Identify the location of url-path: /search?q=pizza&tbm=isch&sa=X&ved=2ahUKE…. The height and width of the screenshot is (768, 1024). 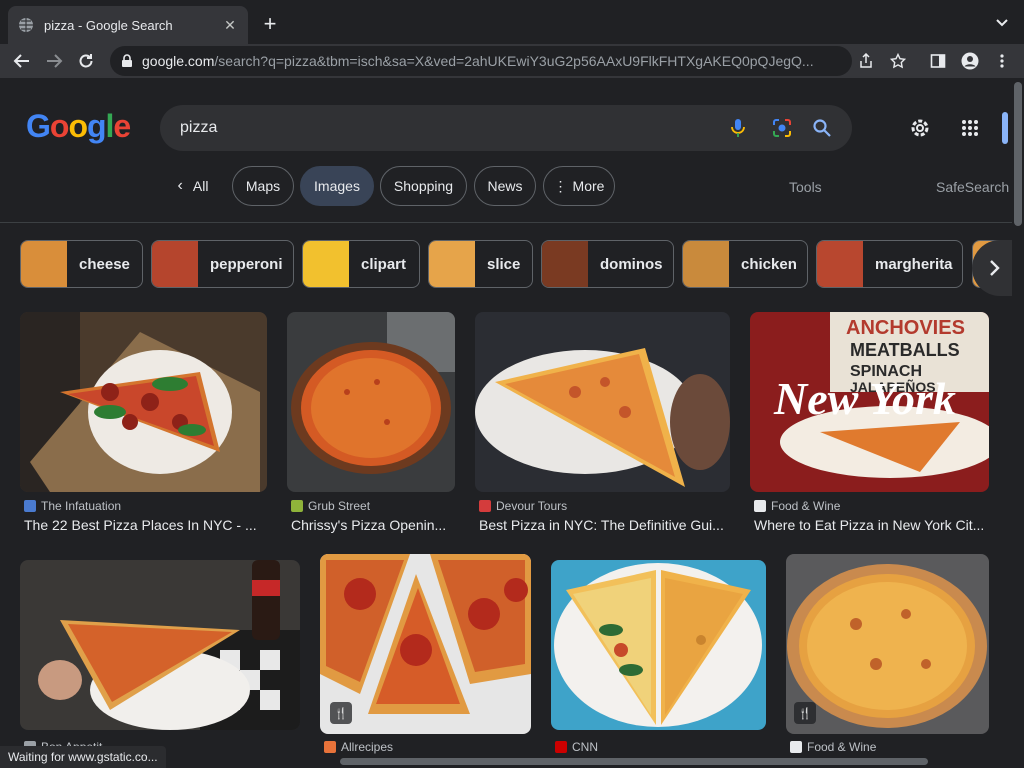
(514, 61).